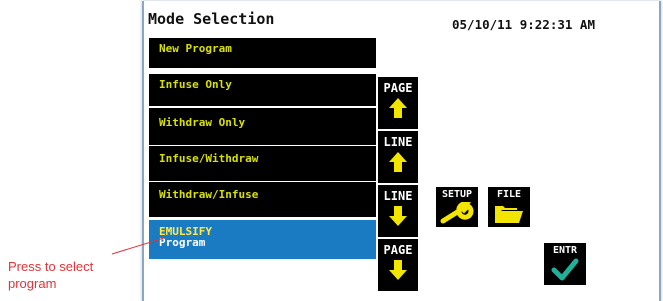  What do you see at coordinates (51, 275) in the screenshot?
I see `callout-annotation: Press to select program` at bounding box center [51, 275].